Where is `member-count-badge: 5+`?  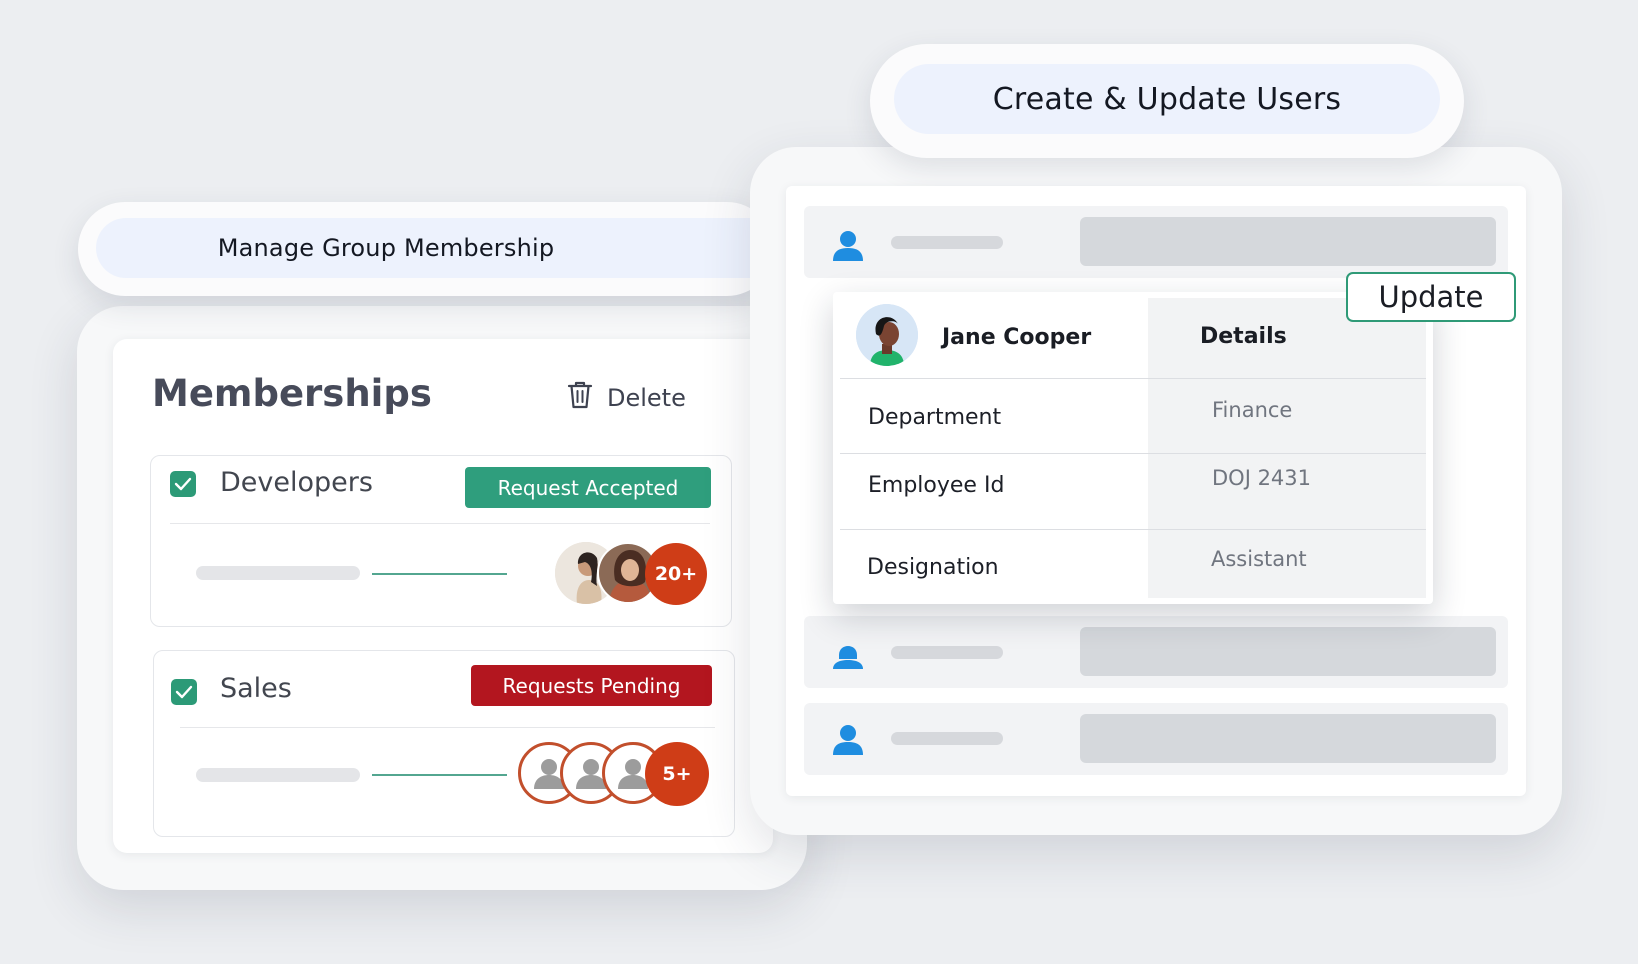 member-count-badge: 5+ is located at coordinates (677, 774).